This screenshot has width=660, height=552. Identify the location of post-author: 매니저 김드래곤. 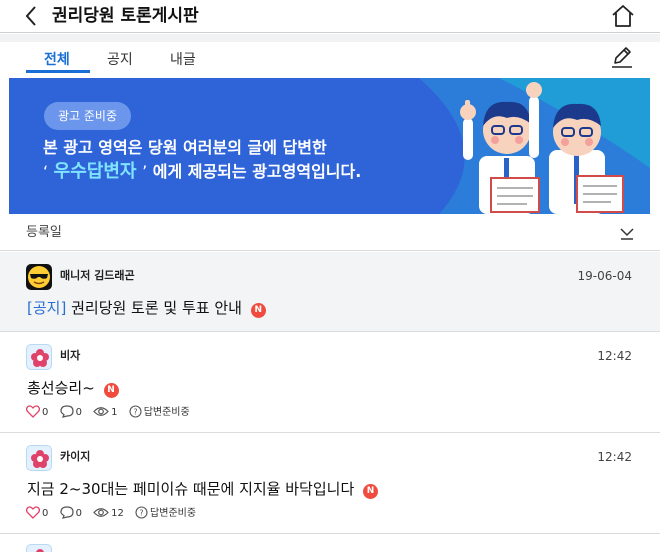
(97, 275).